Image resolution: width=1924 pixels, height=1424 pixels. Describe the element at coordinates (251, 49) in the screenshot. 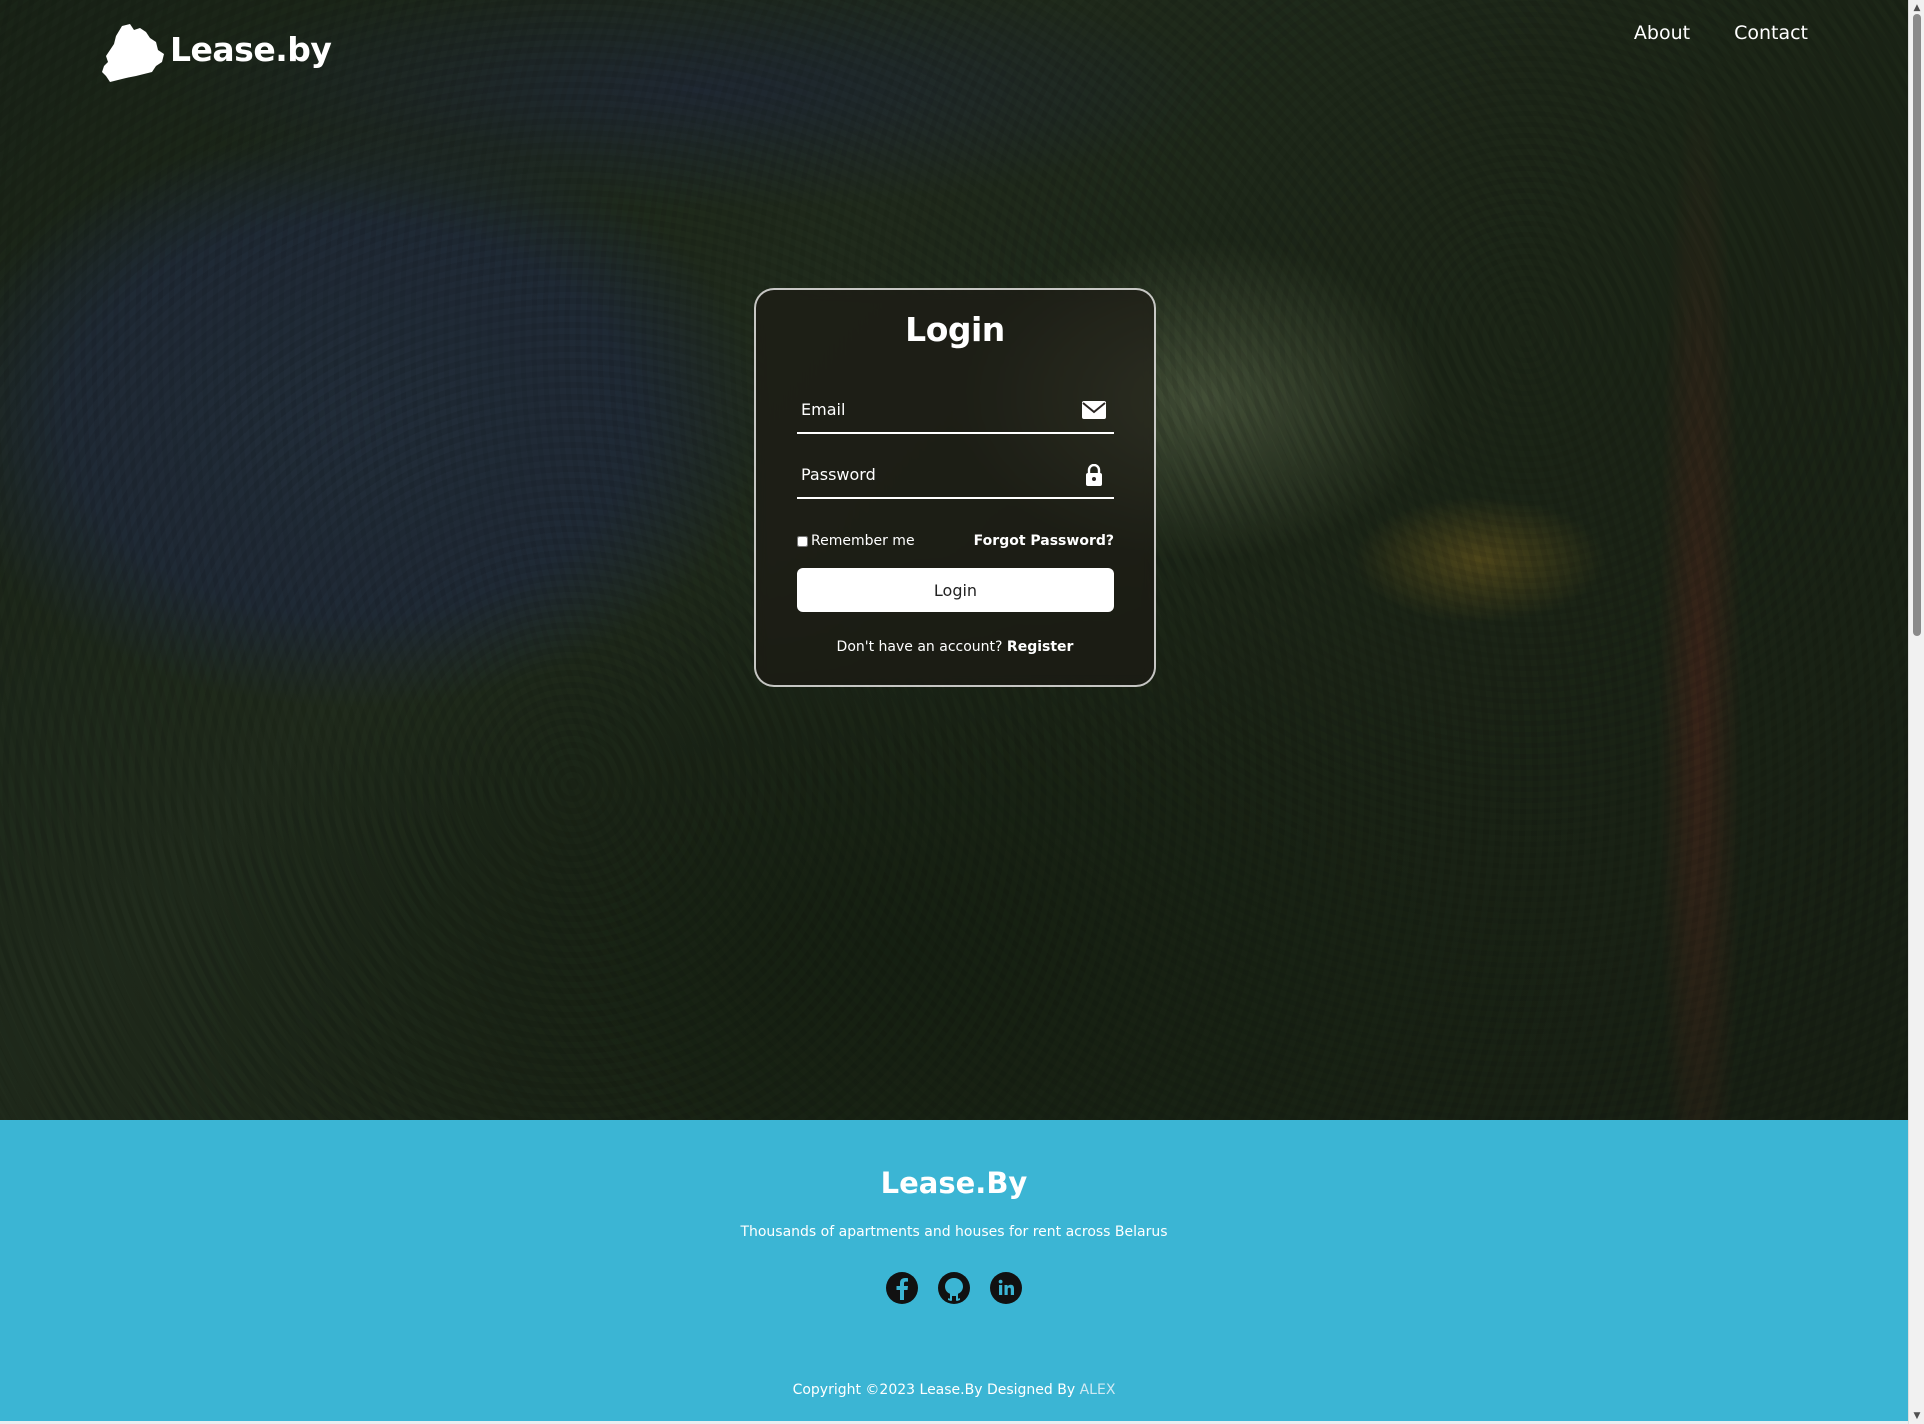

I see `logo-text: Lease.by` at that location.